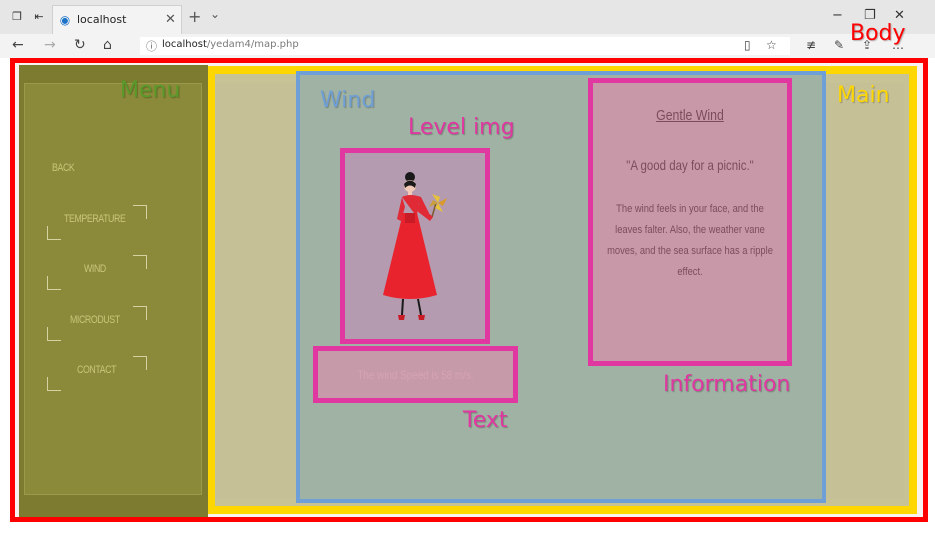 This screenshot has width=935, height=536. What do you see at coordinates (839, 45) in the screenshot?
I see `pen-notes-icon: ✎` at bounding box center [839, 45].